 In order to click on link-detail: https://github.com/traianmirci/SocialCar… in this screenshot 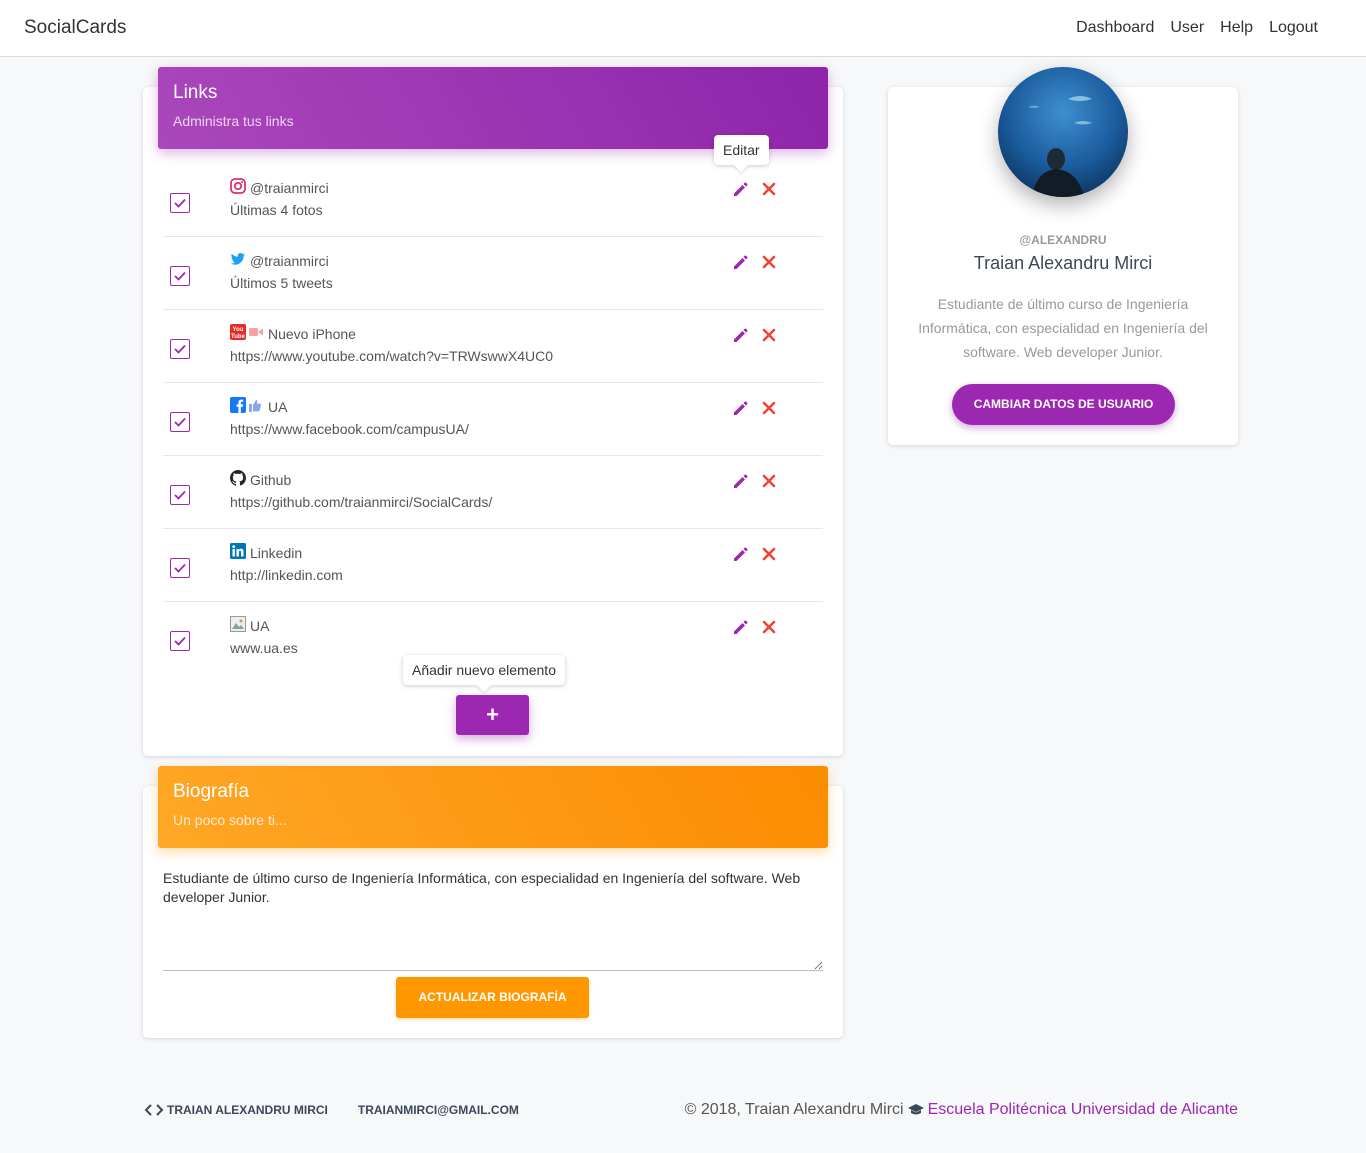, I will do `click(361, 502)`.